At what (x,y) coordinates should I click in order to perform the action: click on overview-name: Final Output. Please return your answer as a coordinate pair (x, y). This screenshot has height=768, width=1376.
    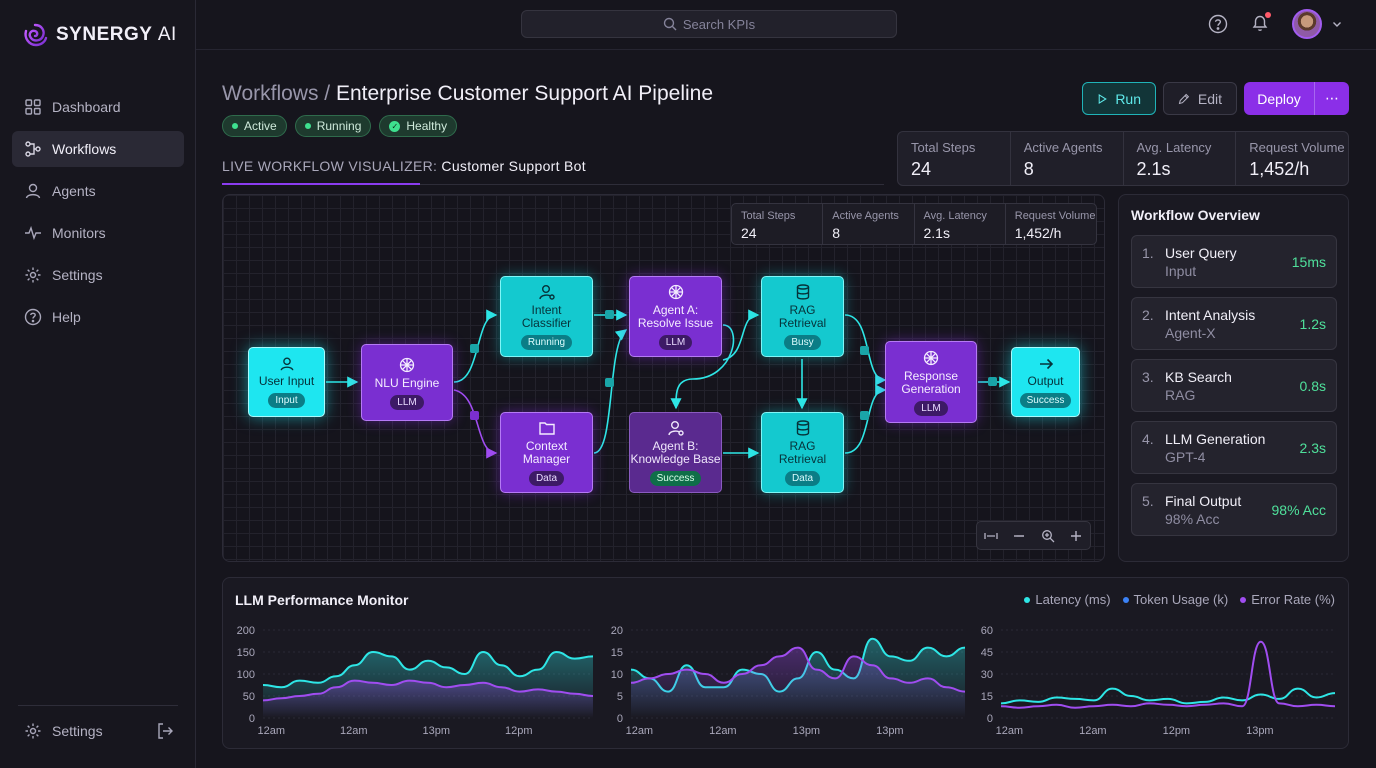
    Looking at the image, I should click on (1203, 501).